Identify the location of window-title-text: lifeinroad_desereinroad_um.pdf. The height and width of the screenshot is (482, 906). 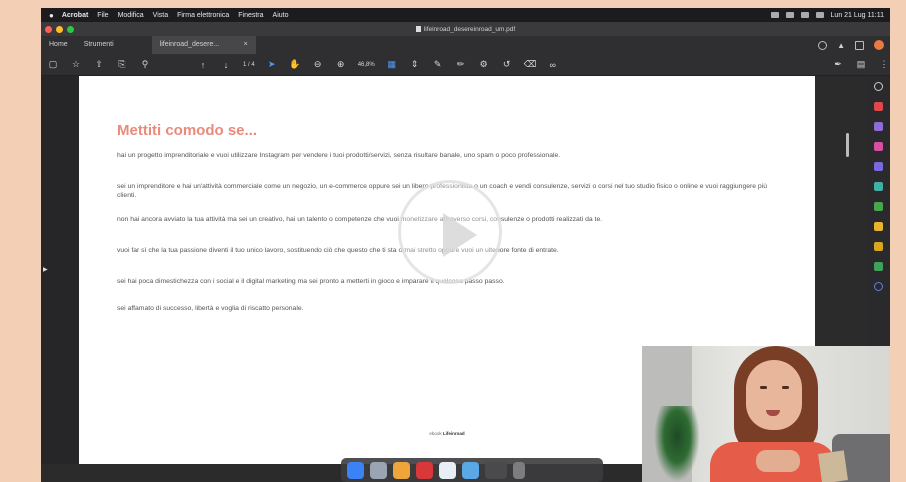
(469, 29).